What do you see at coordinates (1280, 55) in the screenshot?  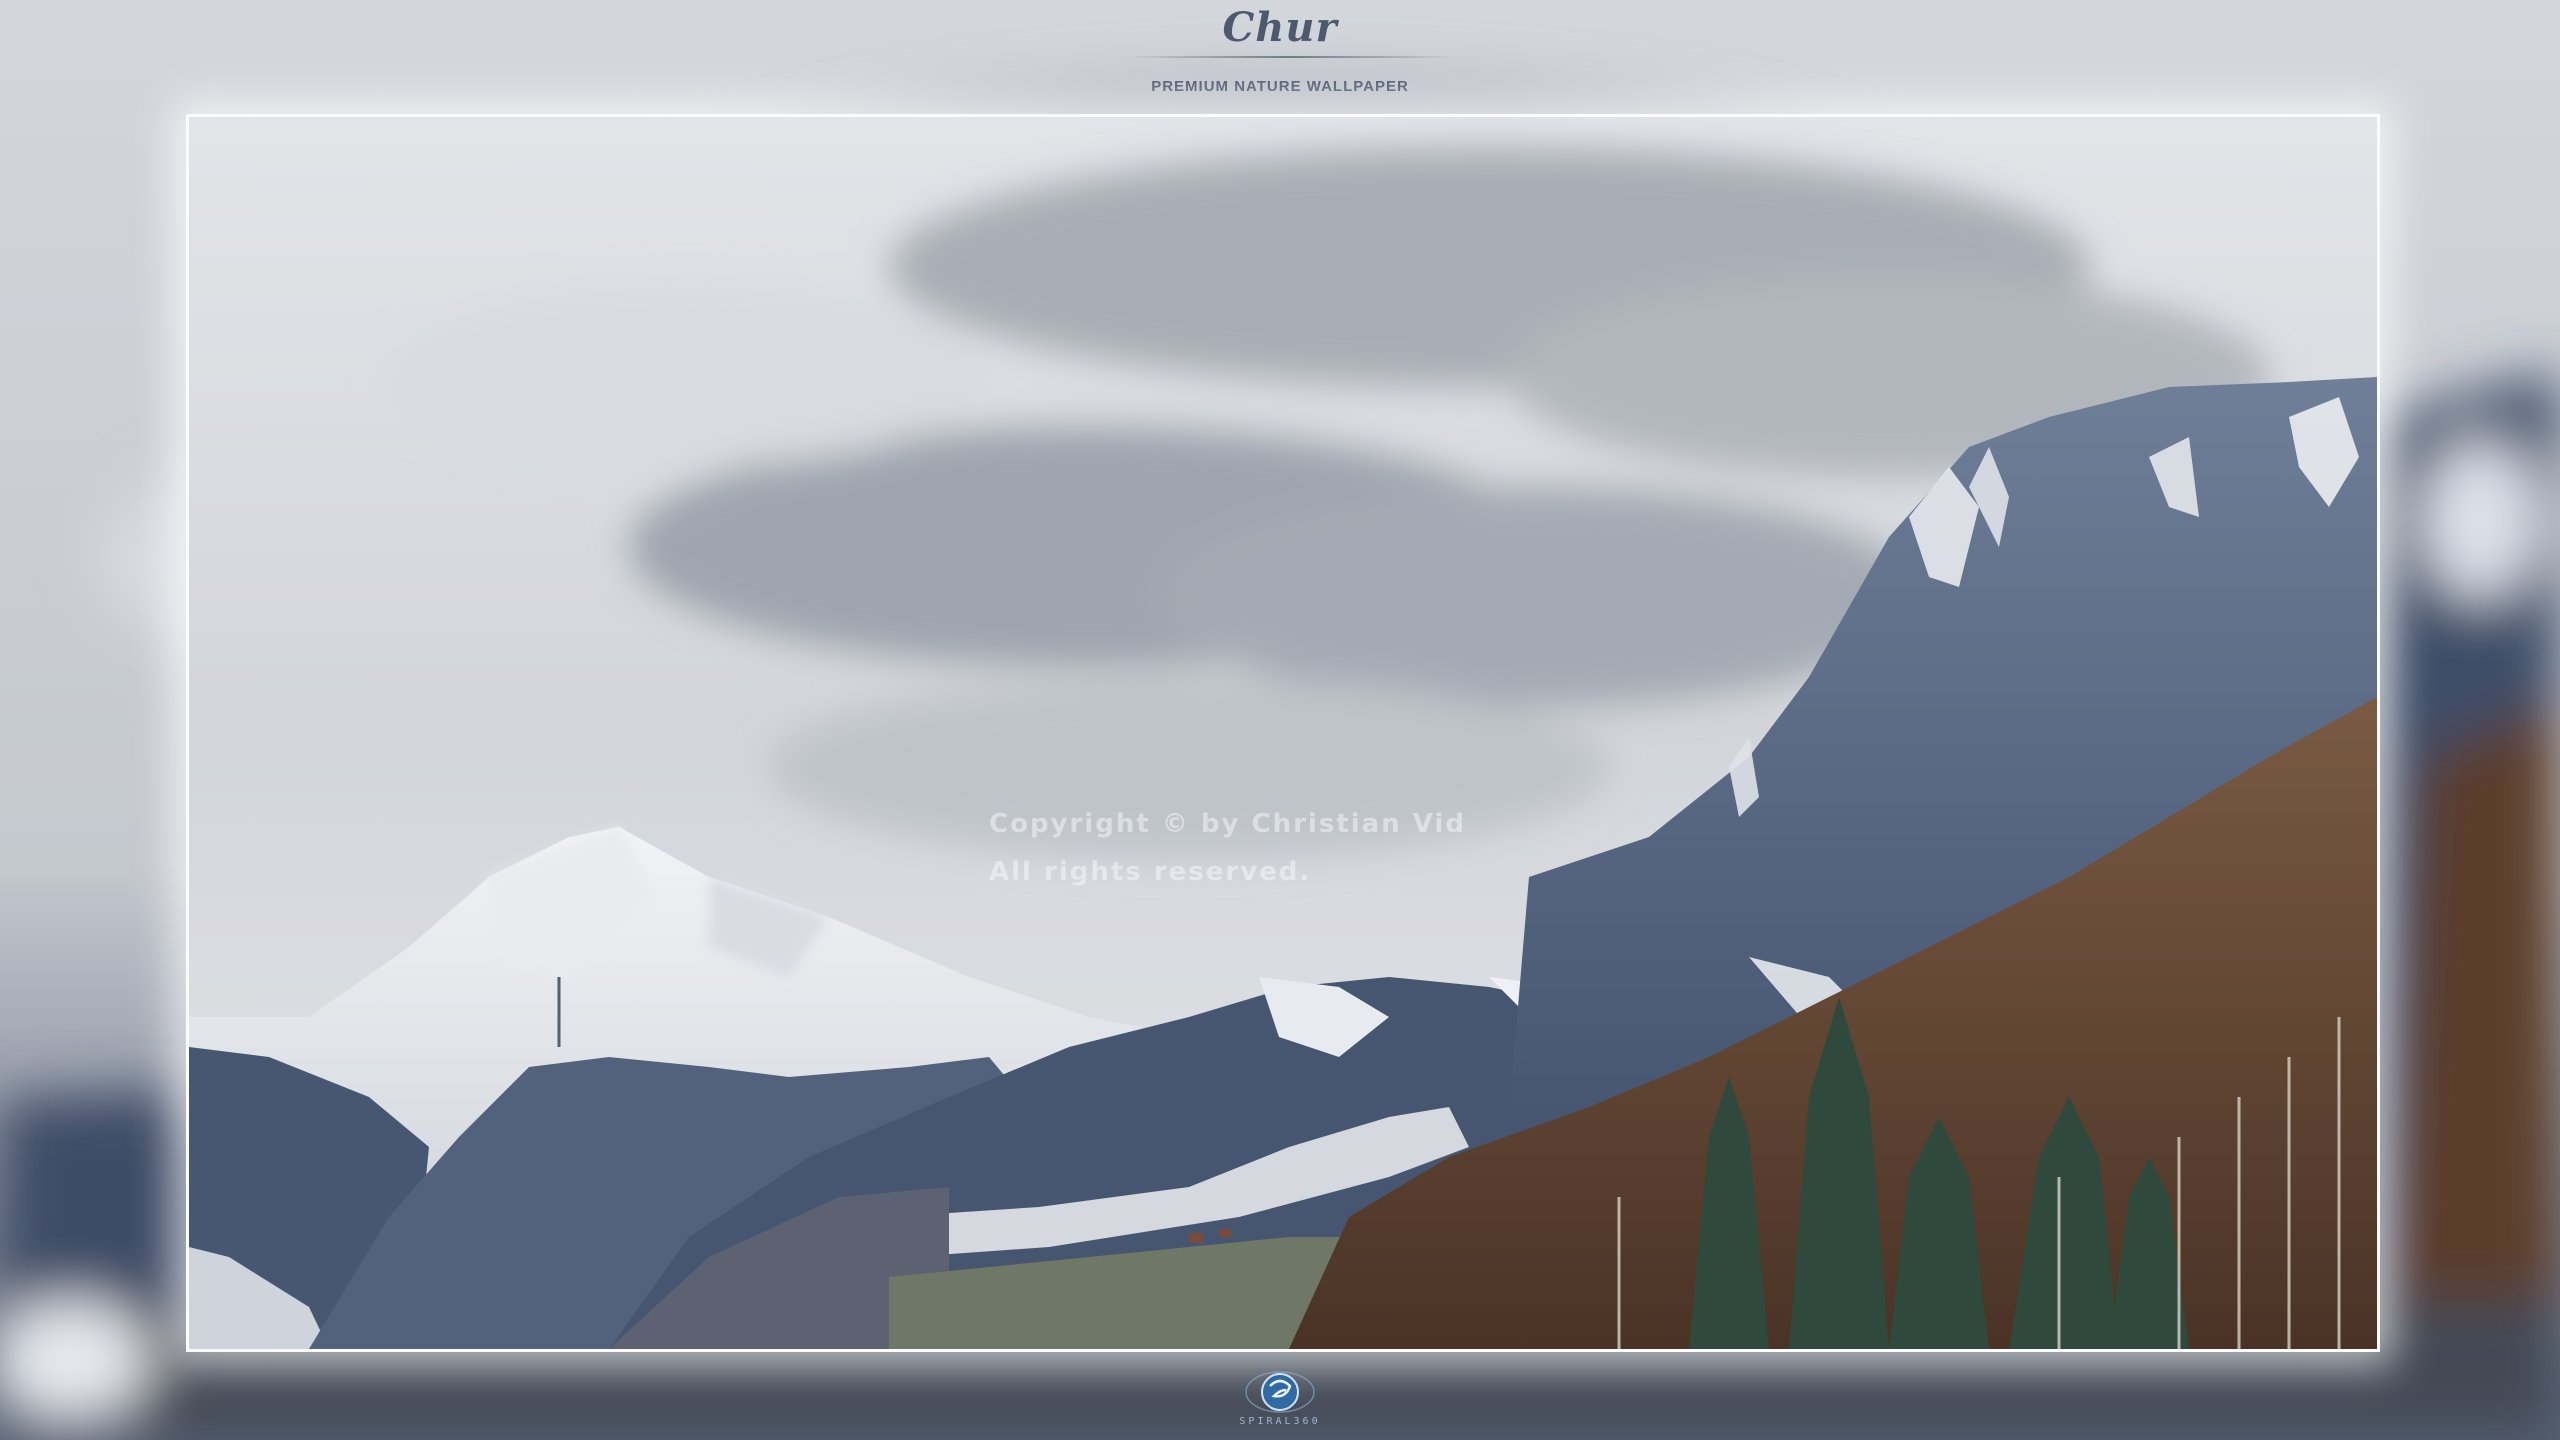 I see `header: Chur PREMIUM NATURE WALLPAPER` at bounding box center [1280, 55].